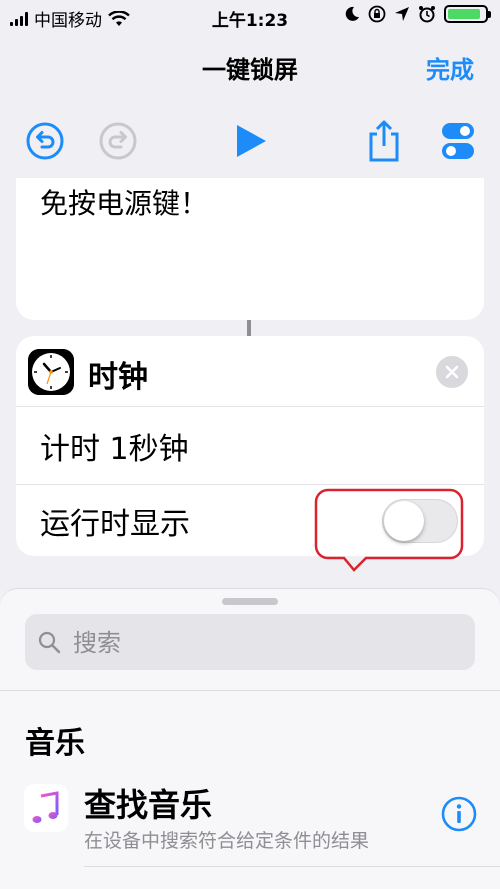 This screenshot has width=500, height=889. I want to click on info-icon, so click(459, 814).